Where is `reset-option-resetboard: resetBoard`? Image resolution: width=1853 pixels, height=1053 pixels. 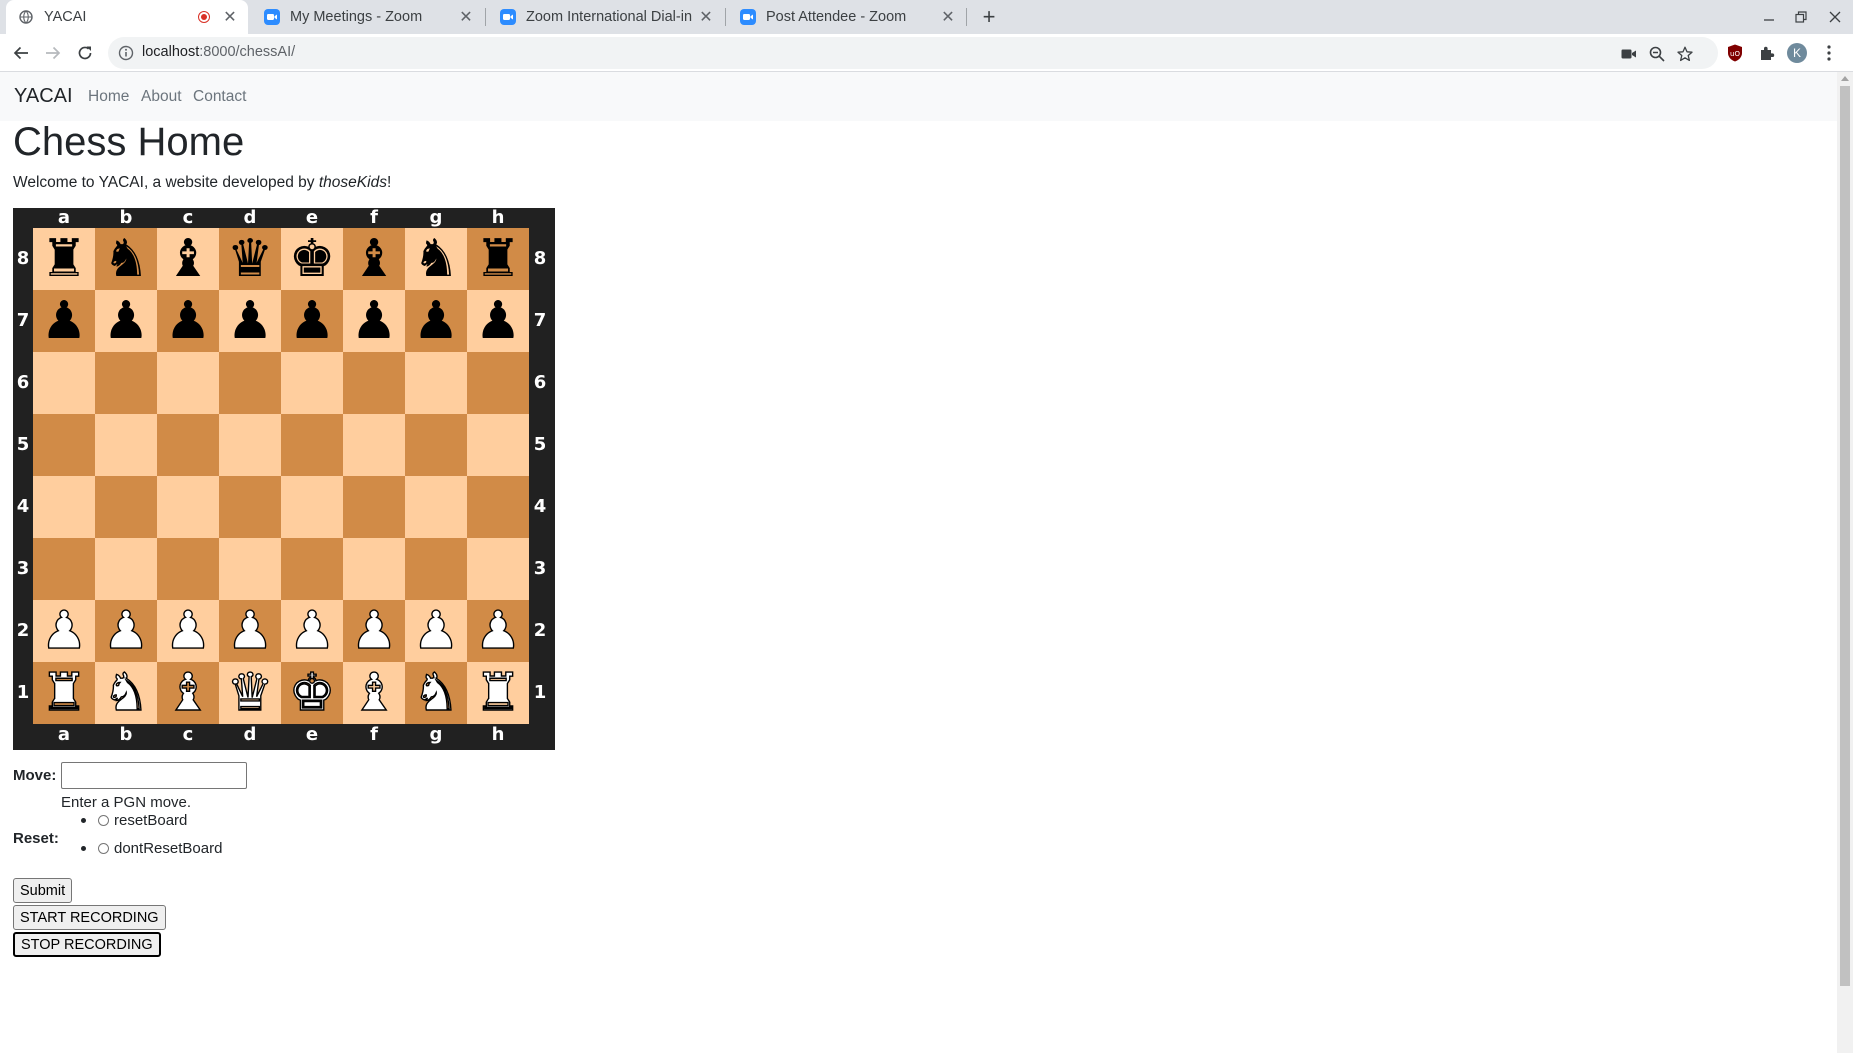
reset-option-resetboard: resetBoard is located at coordinates (134, 820).